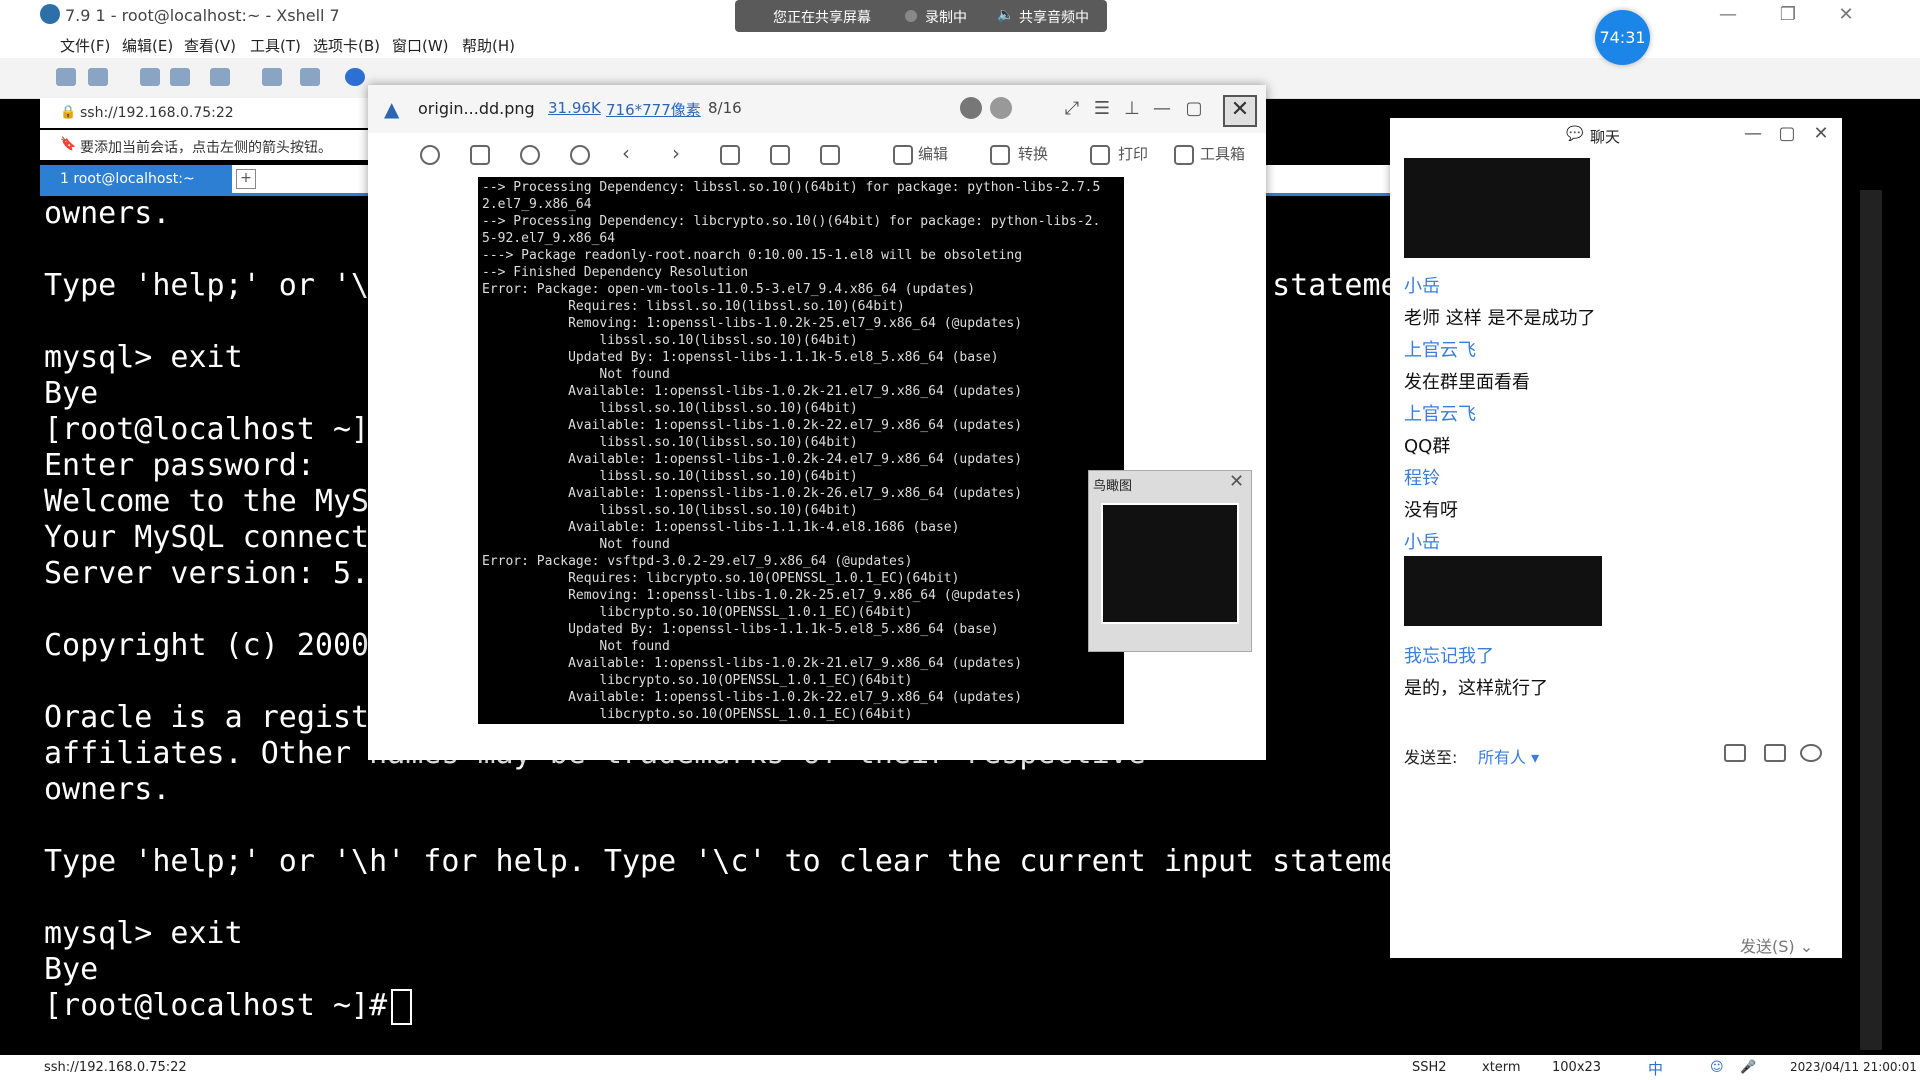  Describe the element at coordinates (626, 153) in the screenshot. I see `previous-icon: ‹` at that location.